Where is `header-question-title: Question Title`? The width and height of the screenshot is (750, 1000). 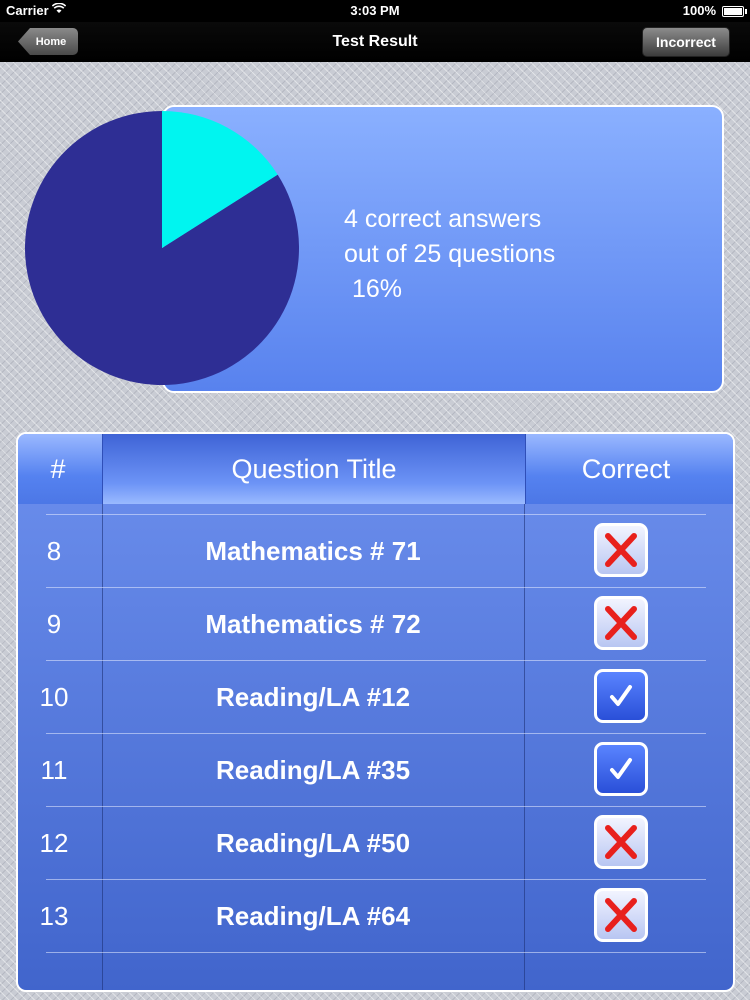 header-question-title: Question Title is located at coordinates (314, 469).